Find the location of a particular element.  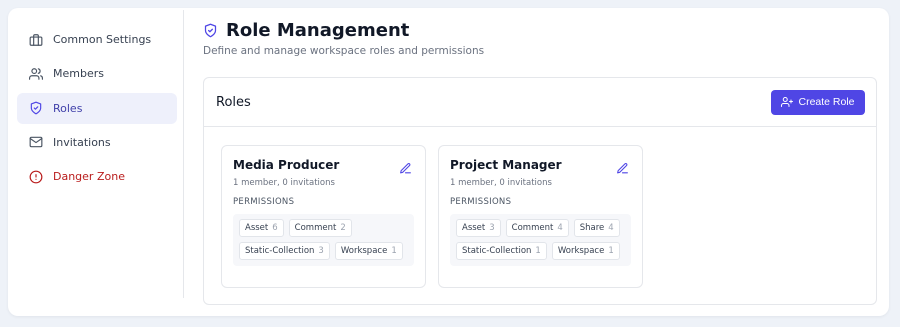

sidebar-item-members: Members is located at coordinates (97, 73).